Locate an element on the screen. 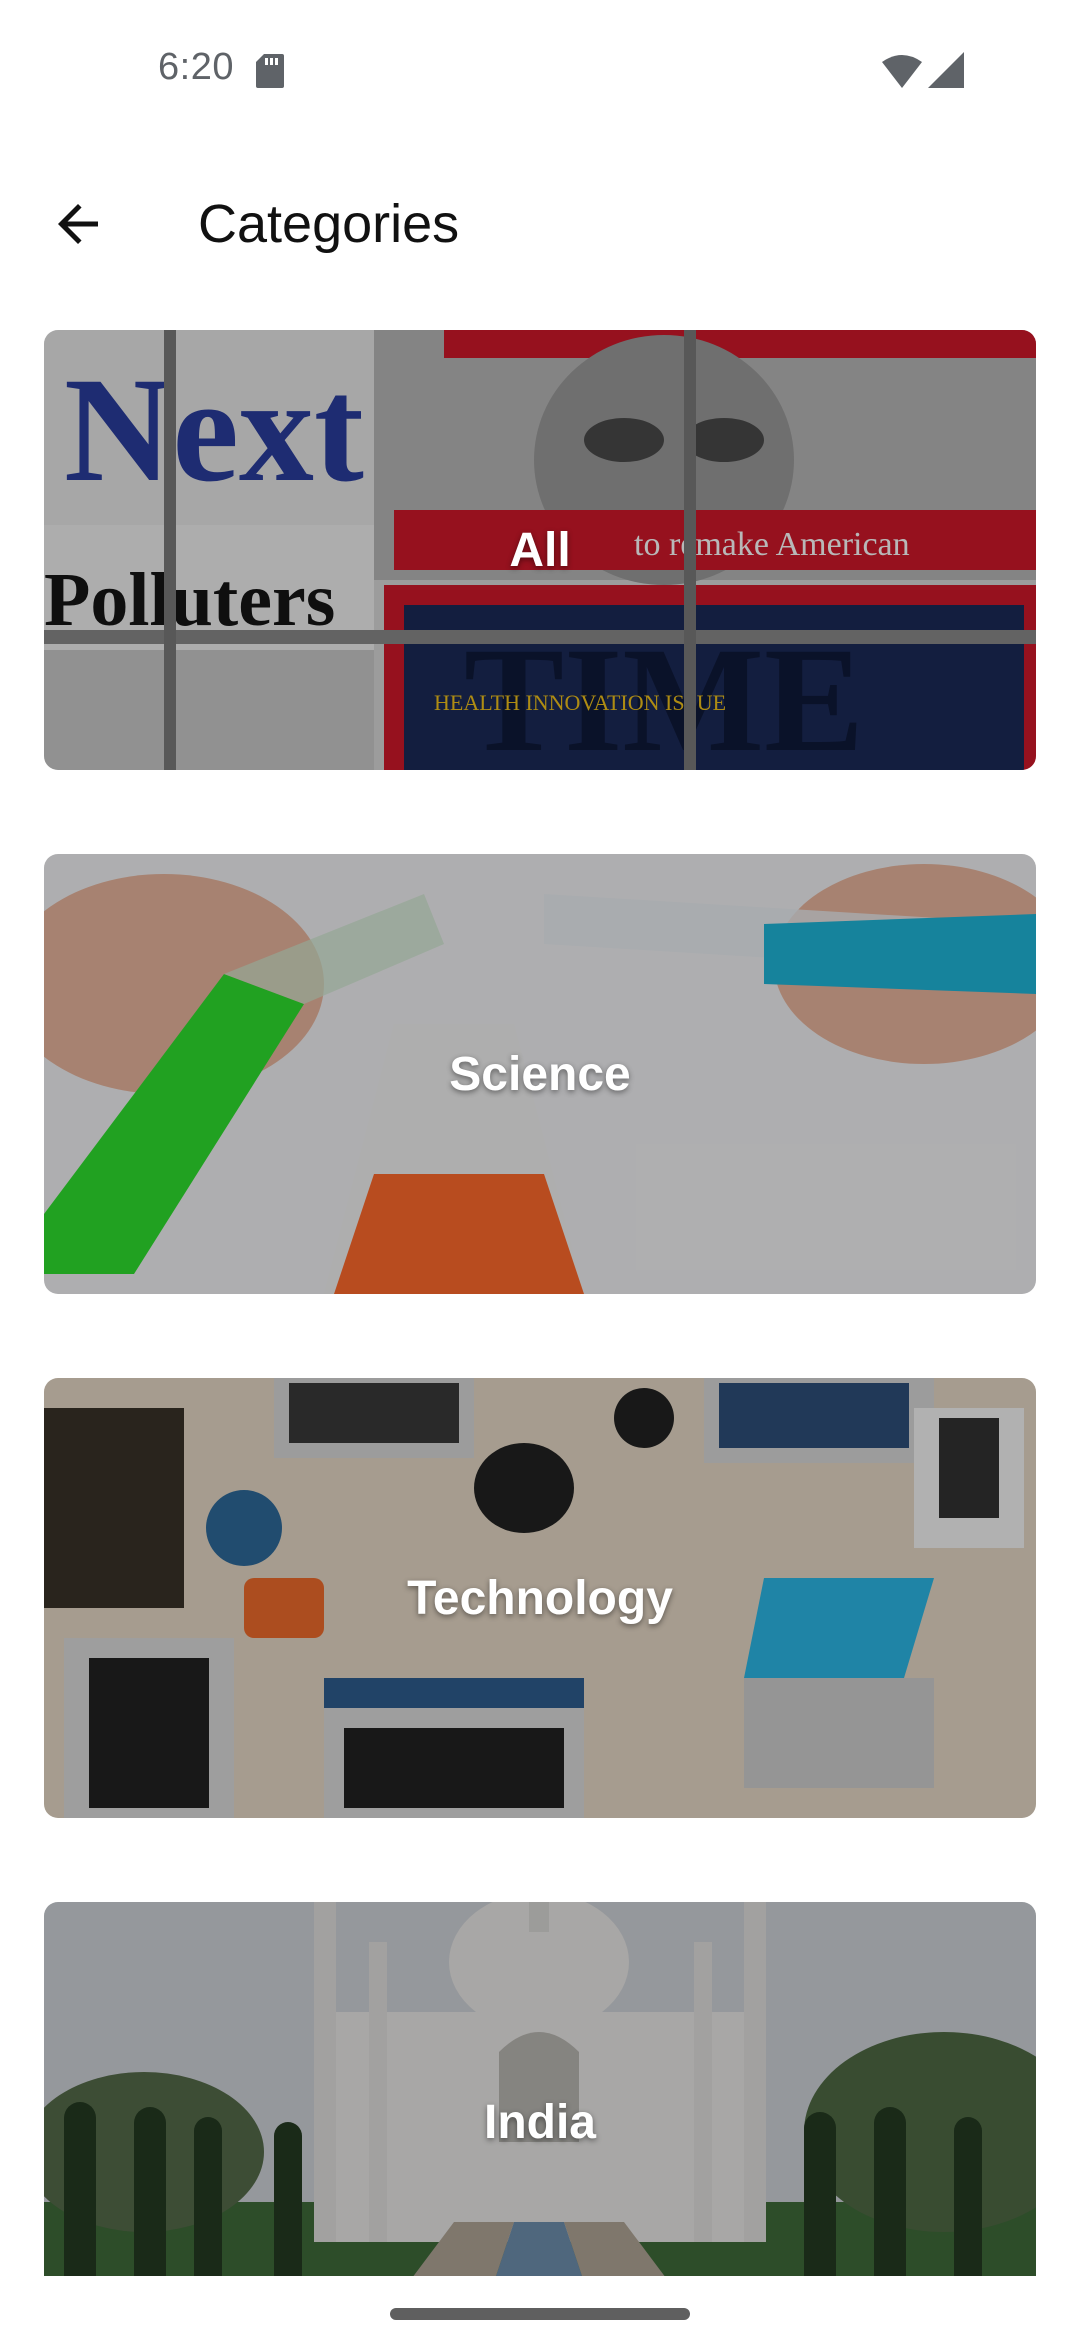  category-label: Science is located at coordinates (540, 1074).